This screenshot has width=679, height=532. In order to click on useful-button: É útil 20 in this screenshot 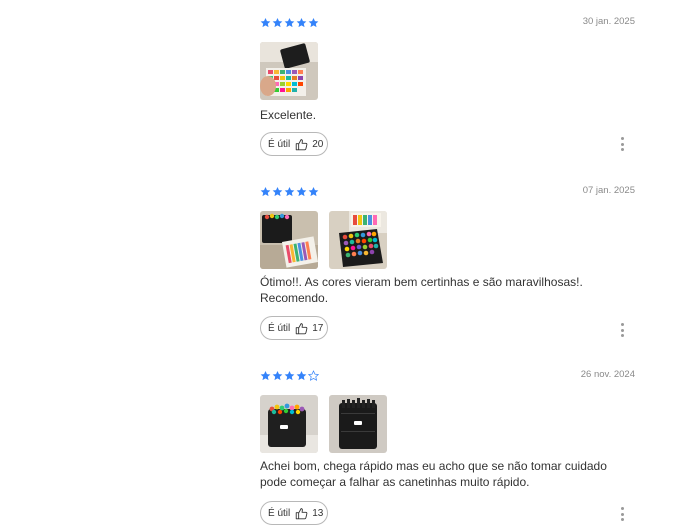, I will do `click(294, 144)`.